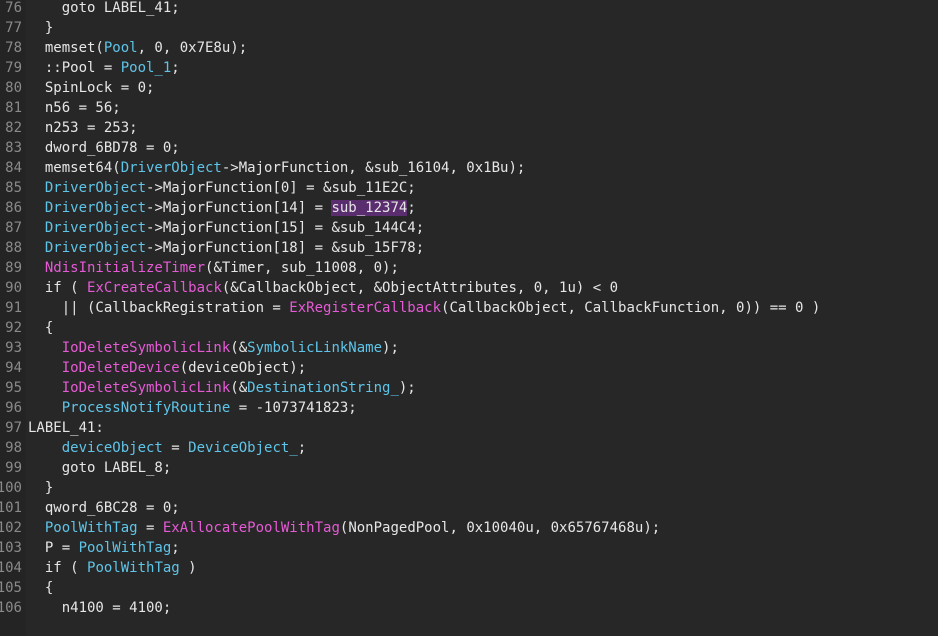  What do you see at coordinates (150, 528) in the screenshot?
I see `code-text: =` at bounding box center [150, 528].